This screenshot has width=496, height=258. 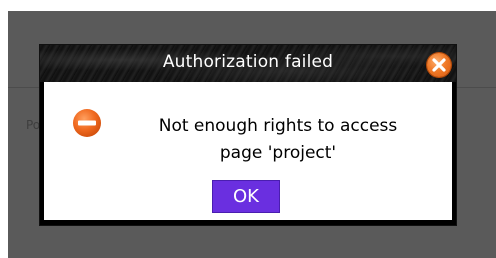 I want to click on close-button, so click(x=439, y=65).